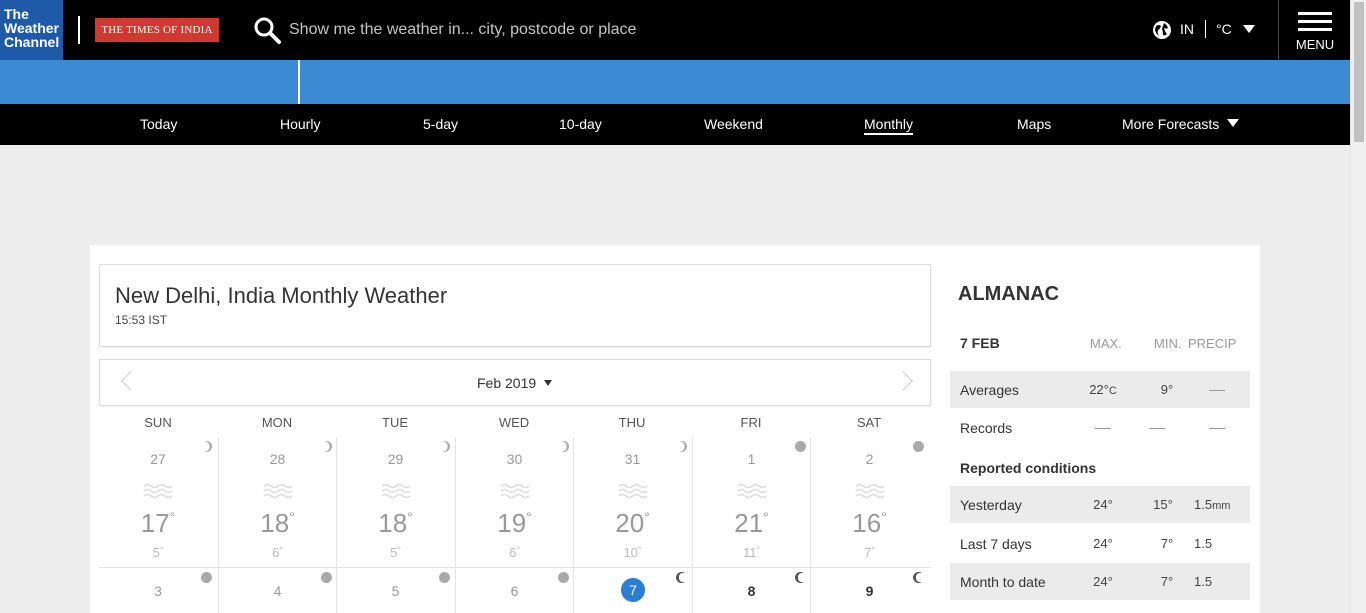 The width and height of the screenshot is (1366, 613). I want to click on calendar-date: 30, so click(514, 459).